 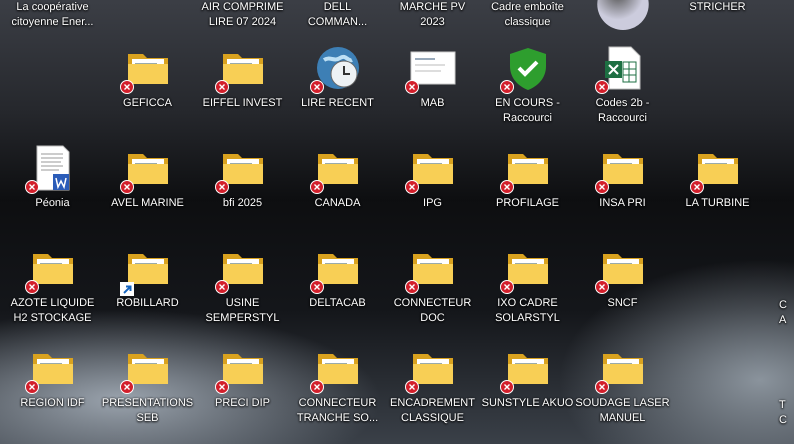 What do you see at coordinates (528, 403) in the screenshot?
I see `icon-label: SUNSTYLE AKUO` at bounding box center [528, 403].